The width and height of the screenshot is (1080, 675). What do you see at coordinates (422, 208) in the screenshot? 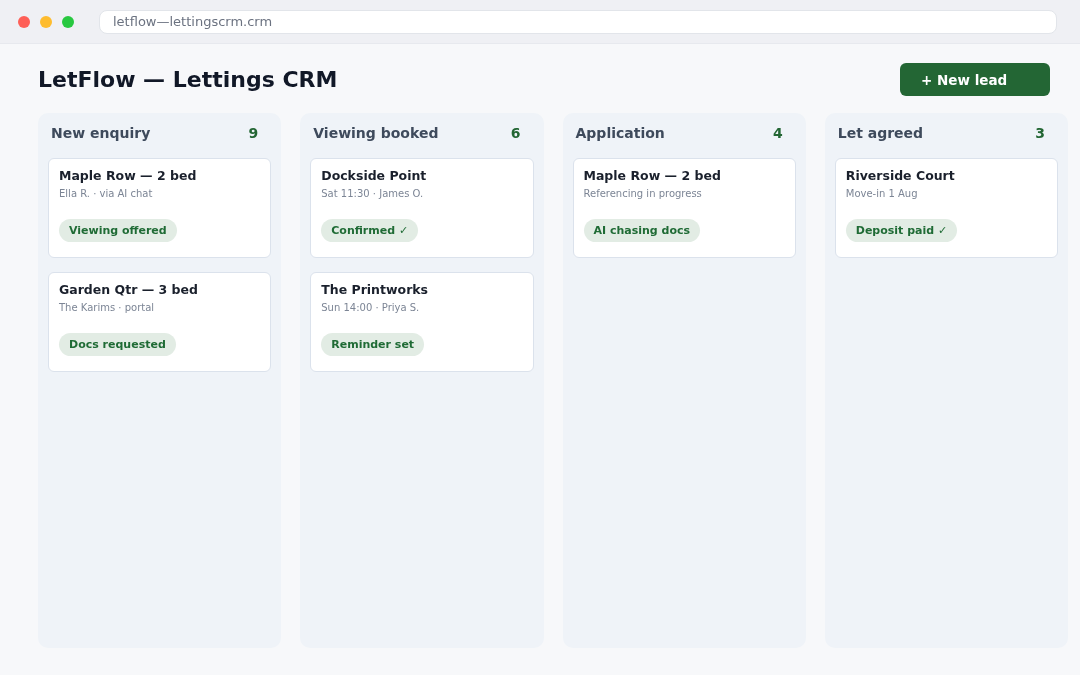
I see `lead-card: Dockside Point Sat 11:30 · James O. Confirmed ✓` at bounding box center [422, 208].